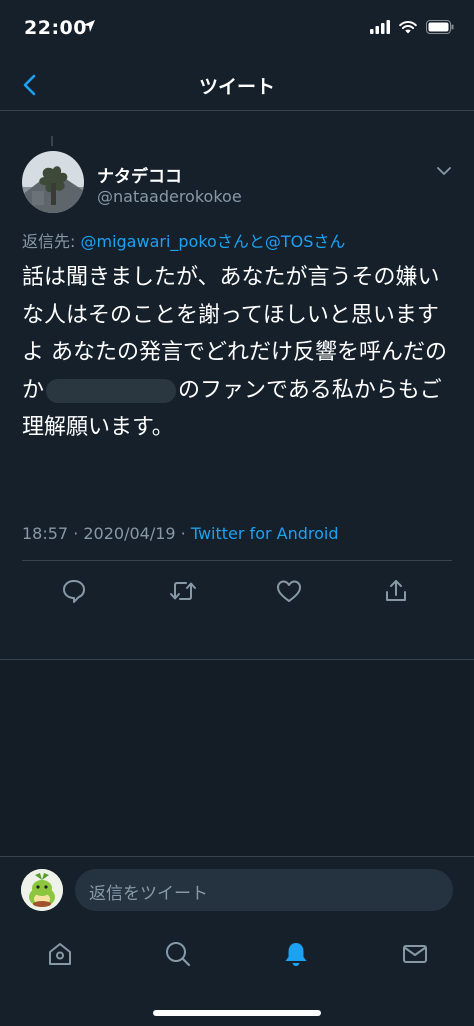 Image resolution: width=474 pixels, height=1026 pixels. What do you see at coordinates (111, 390) in the screenshot?
I see `redacted-text` at bounding box center [111, 390].